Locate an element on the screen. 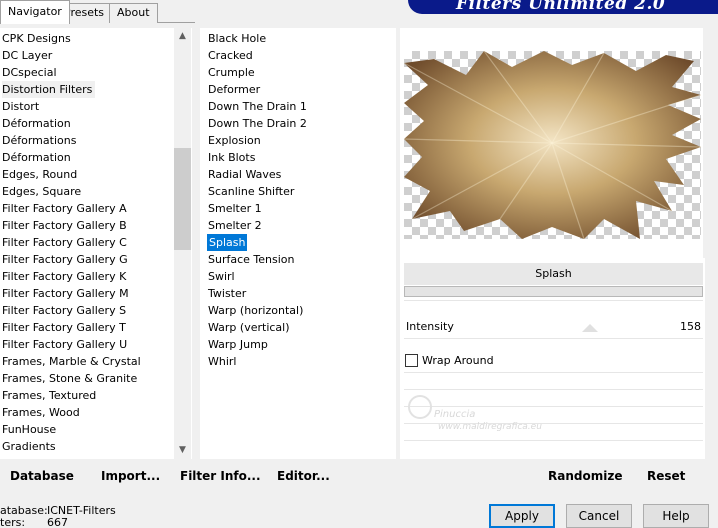 The image size is (718, 528). category-item: Filter Factory Gallery C is located at coordinates (64, 242).